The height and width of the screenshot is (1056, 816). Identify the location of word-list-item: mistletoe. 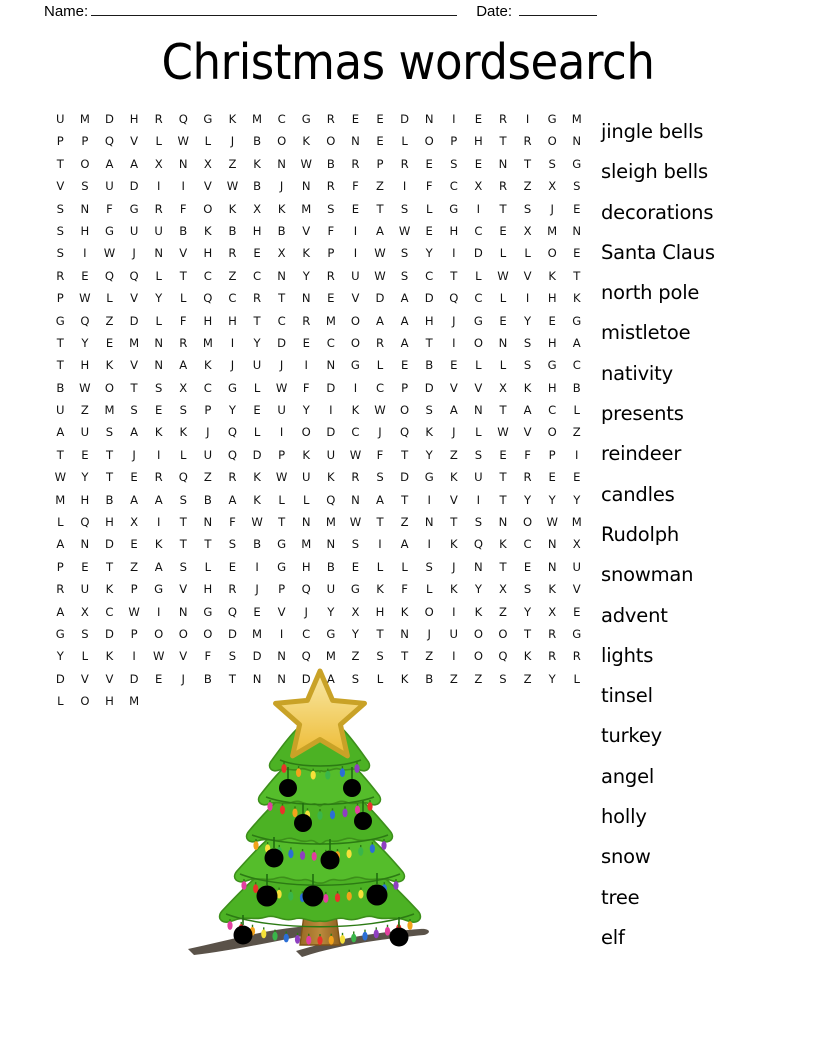
(708, 333).